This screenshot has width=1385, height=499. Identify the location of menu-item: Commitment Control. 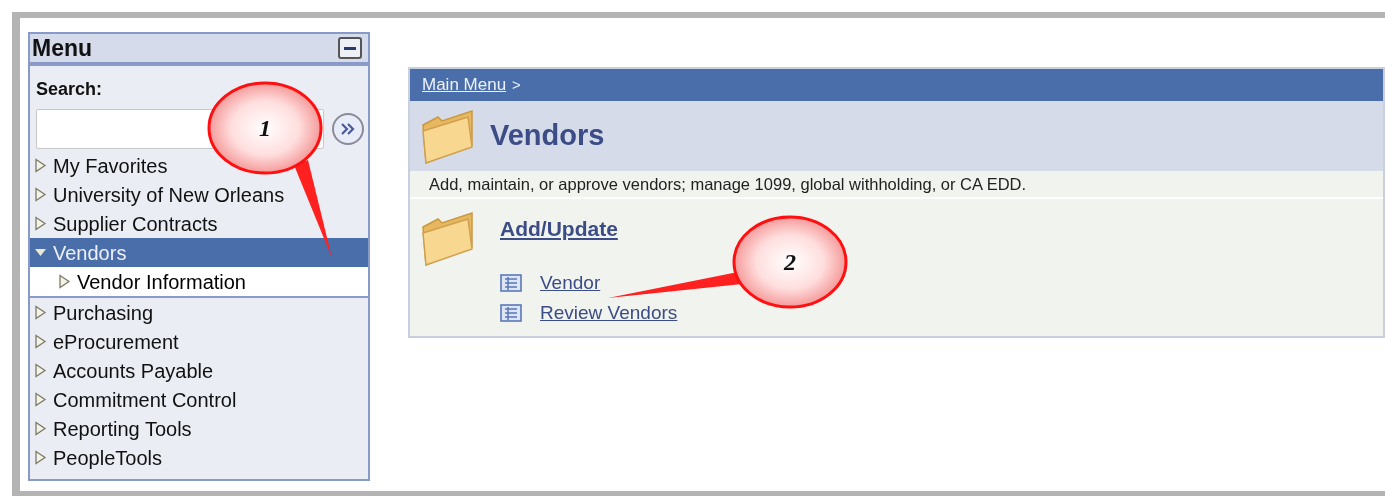
(199, 399).